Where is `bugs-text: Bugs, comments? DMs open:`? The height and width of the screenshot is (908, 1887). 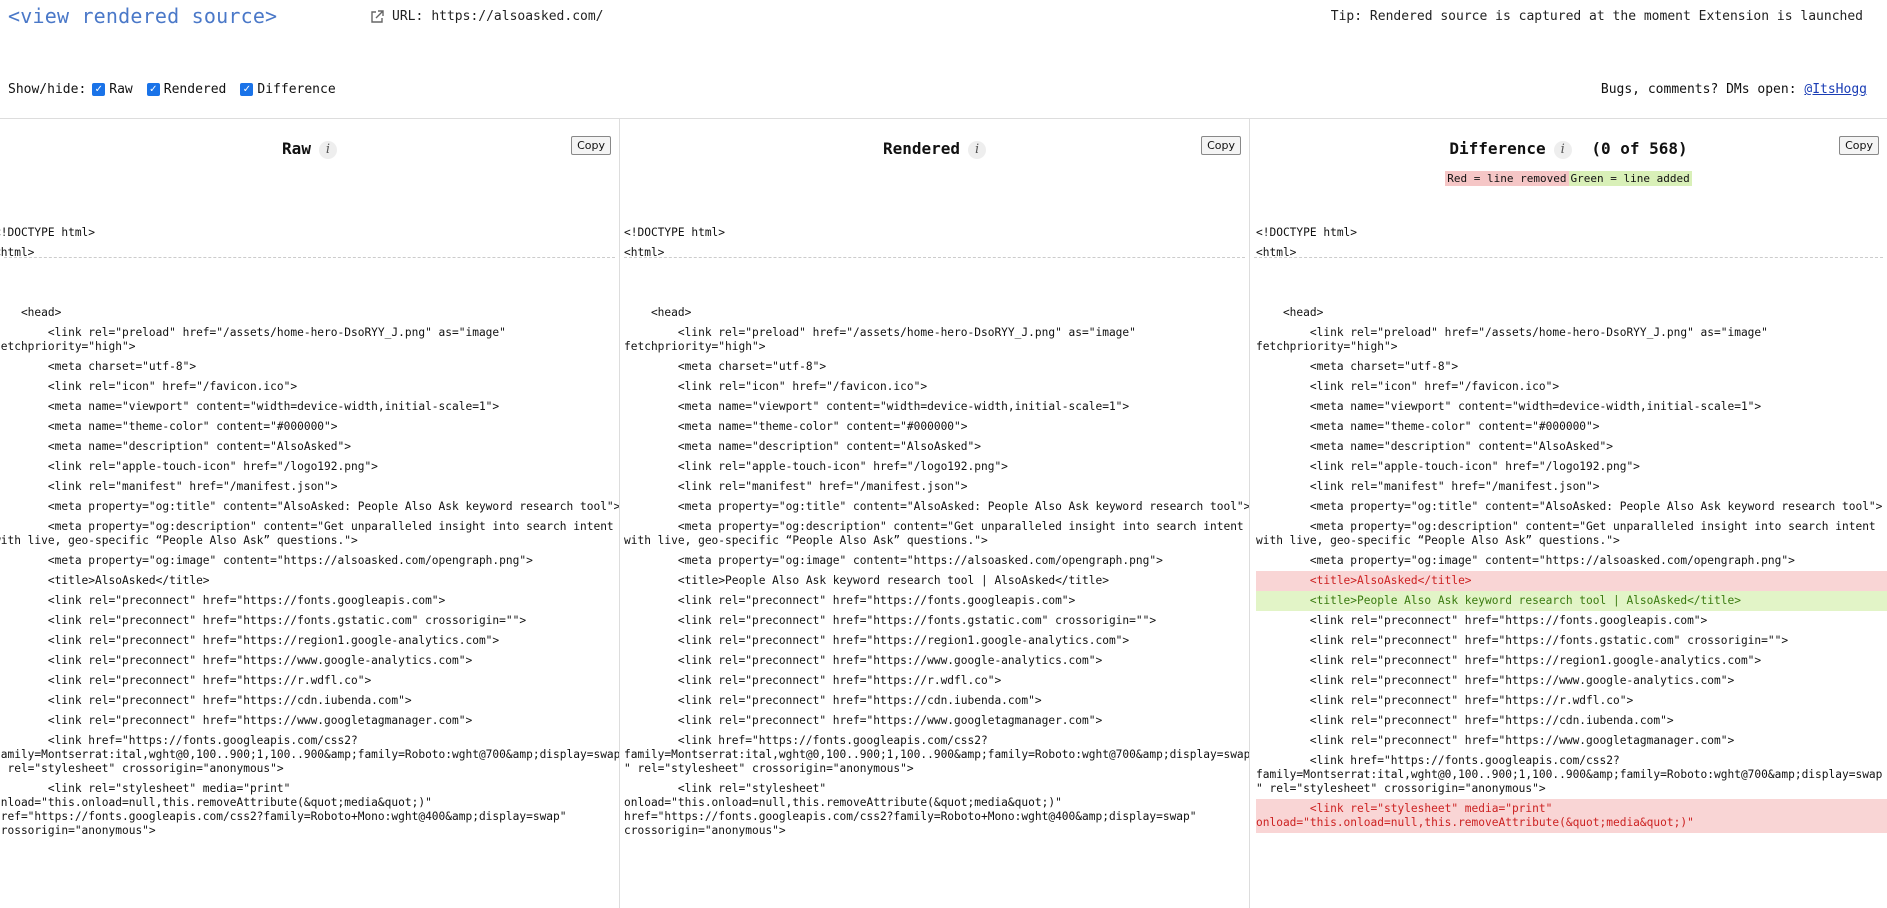
bugs-text: Bugs, comments? DMs open: is located at coordinates (1698, 89).